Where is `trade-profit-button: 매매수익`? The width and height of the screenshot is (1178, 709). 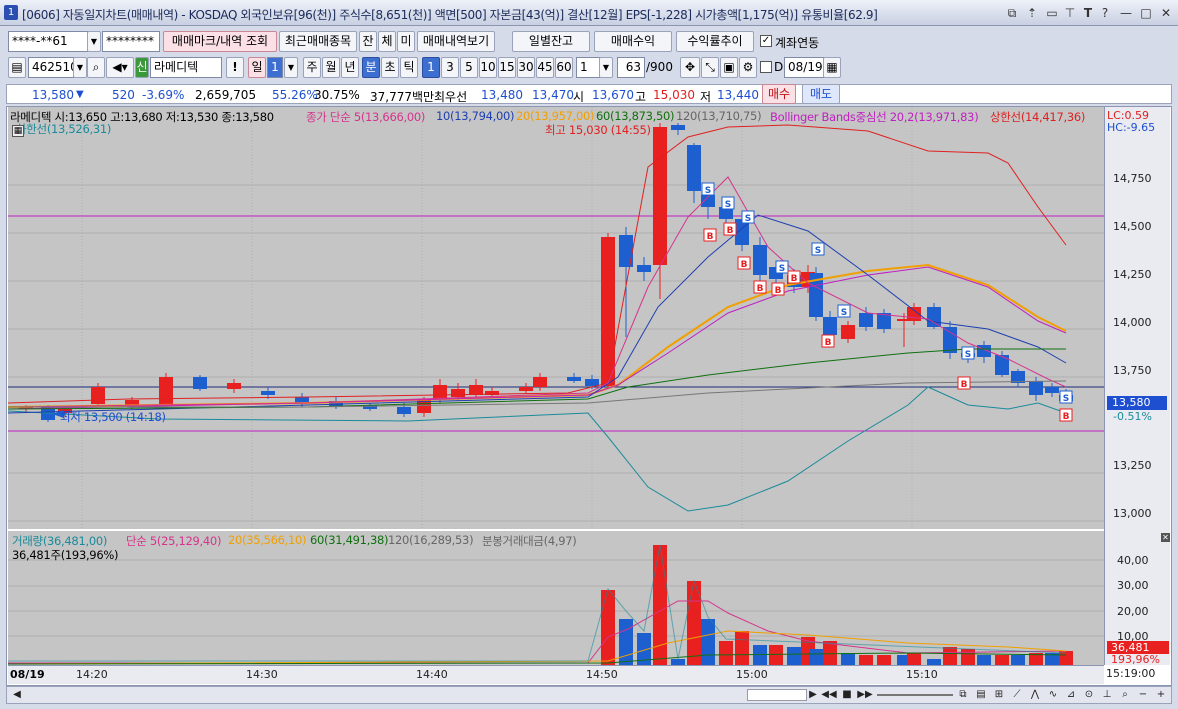
trade-profit-button: 매매수익 is located at coordinates (633, 41).